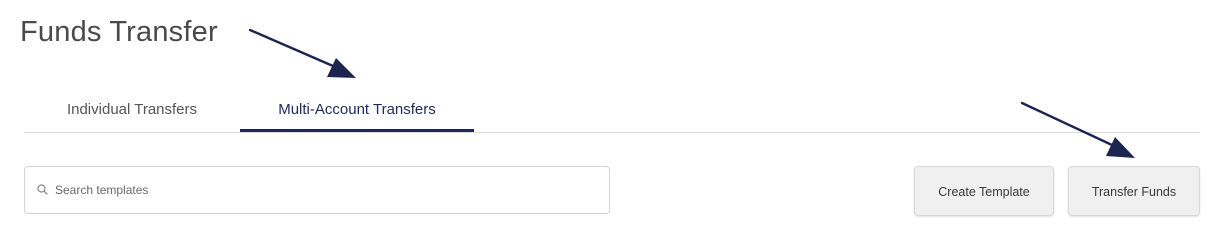 This screenshot has height=249, width=1218. What do you see at coordinates (357, 130) in the screenshot?
I see `active-tab-indicator` at bounding box center [357, 130].